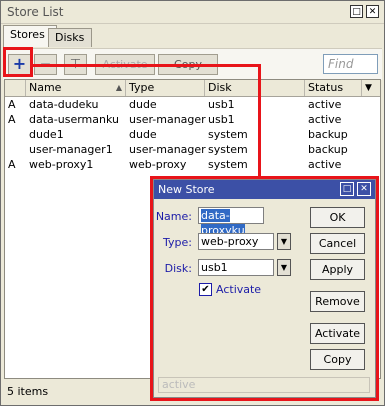 The width and height of the screenshot is (385, 406). I want to click on row-name: dude1, so click(46, 134).